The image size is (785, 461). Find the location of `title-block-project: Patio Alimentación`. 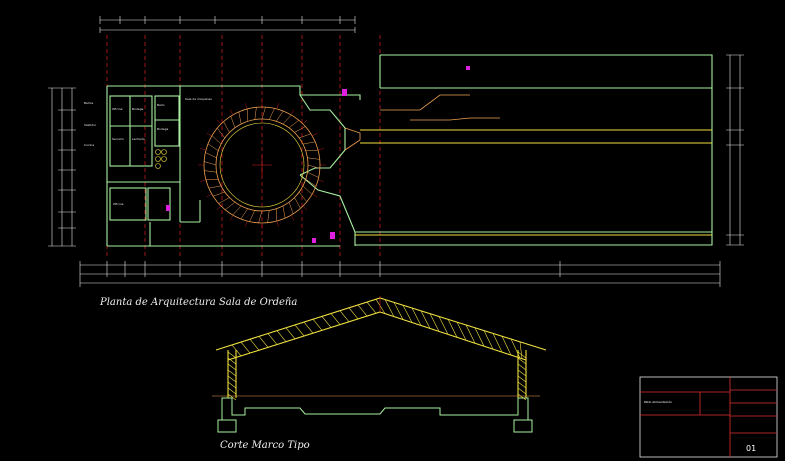

title-block-project: Patio Alimentación is located at coordinates (658, 402).